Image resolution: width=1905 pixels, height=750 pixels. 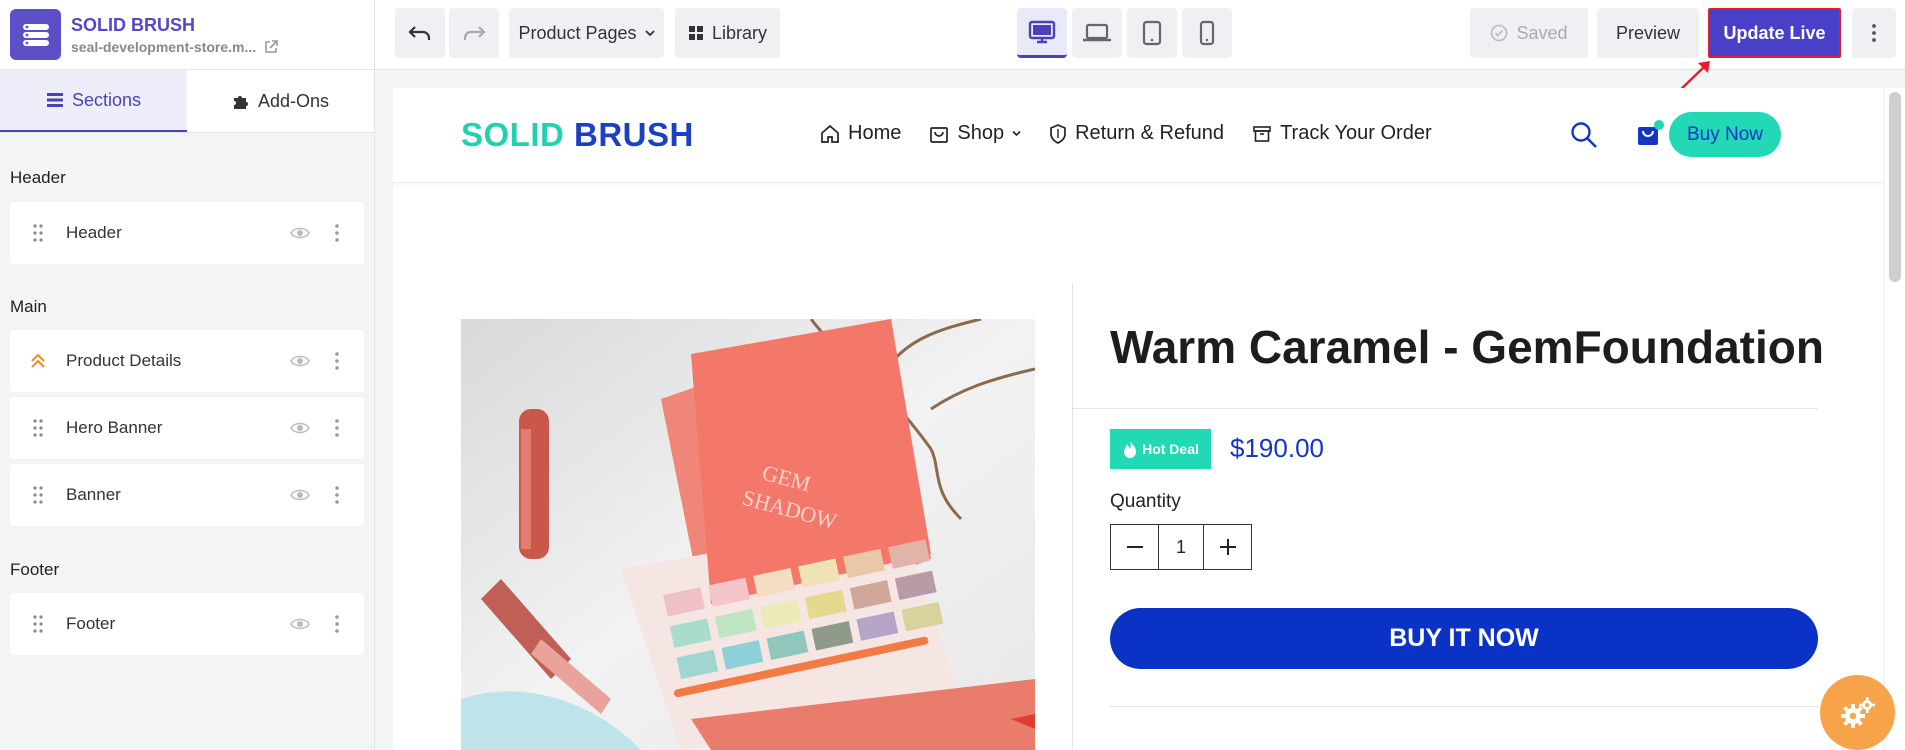 I want to click on product-title: Warm Caramel - GemFoundation, so click(x=1467, y=347).